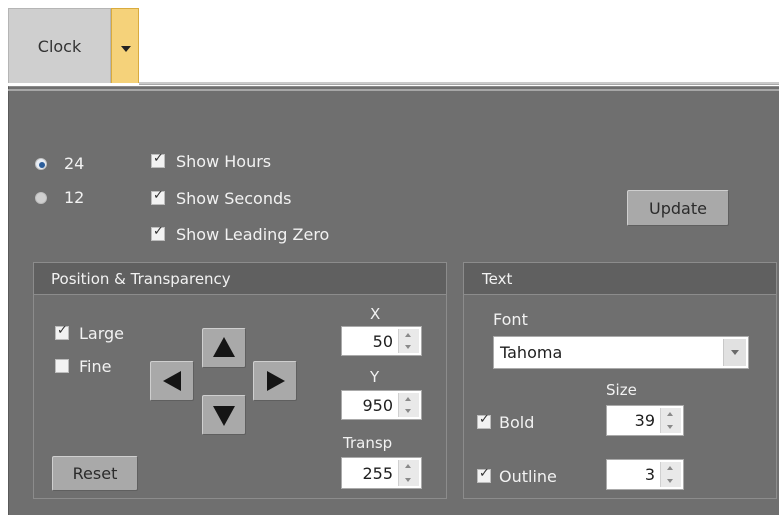 This screenshot has width=779, height=515. I want to click on bold-label: Bold, so click(517, 422).